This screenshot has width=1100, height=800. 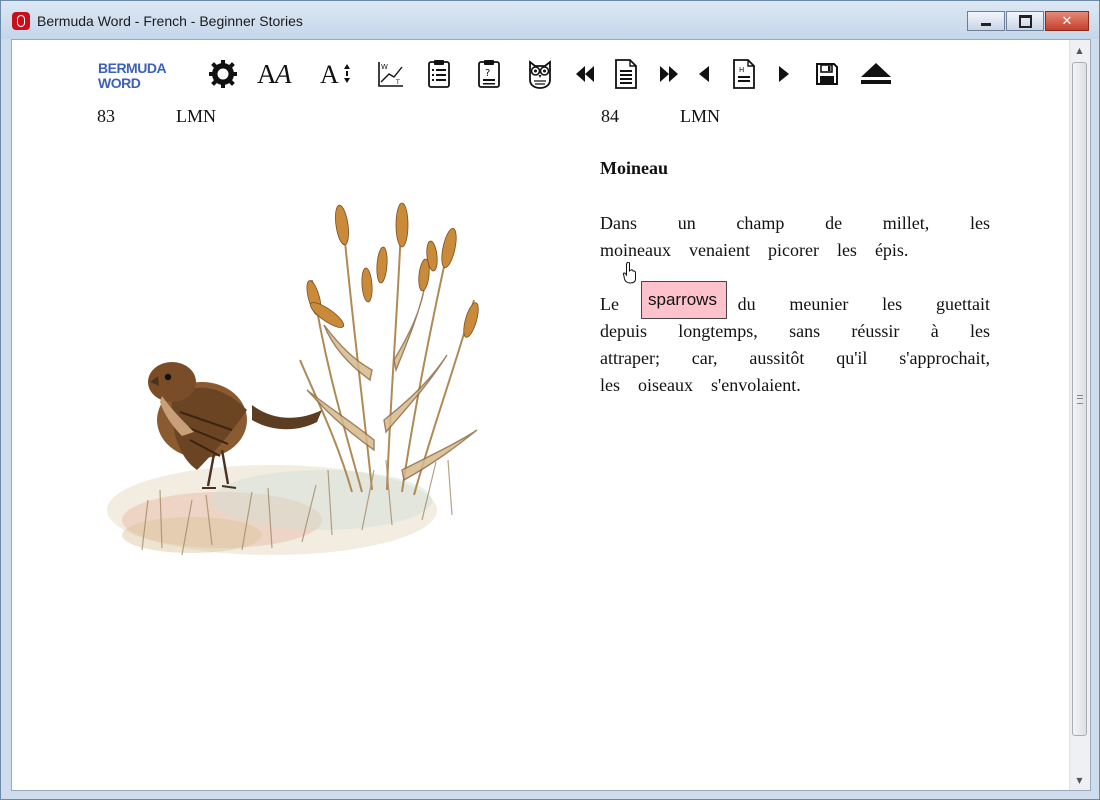 I want to click on text-line: depuis longtemps, sans réussir à les, so click(x=795, y=331).